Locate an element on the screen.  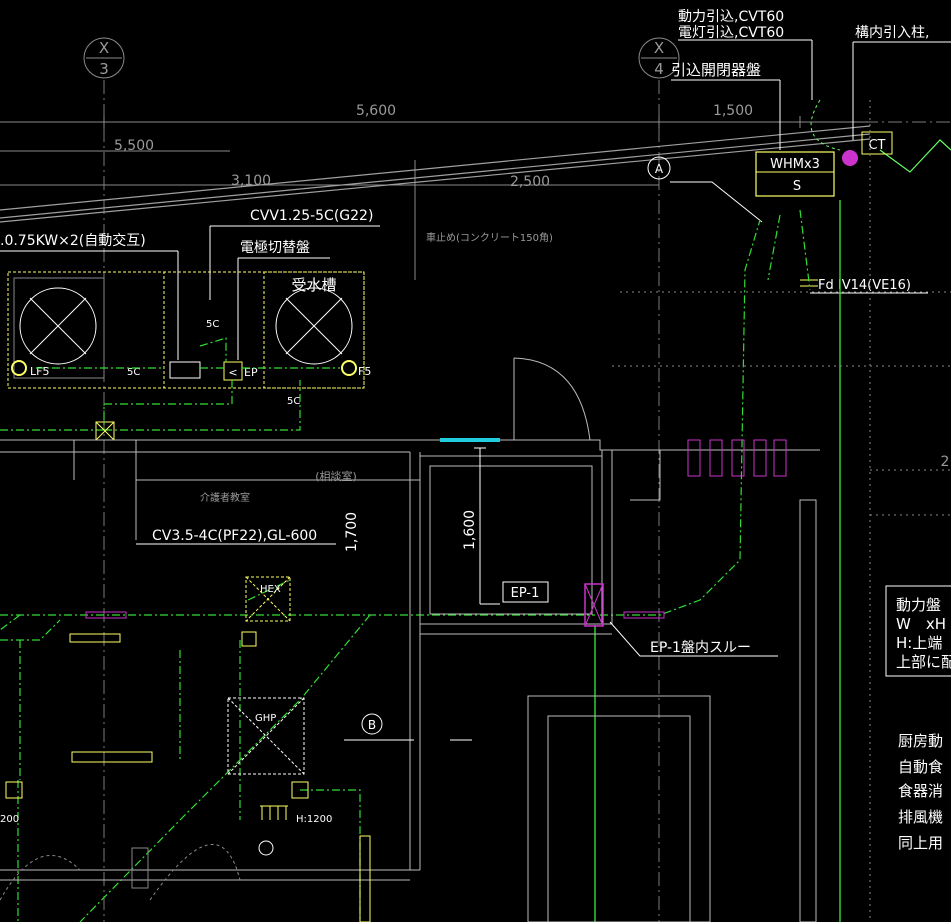
label-ep1-through: EP-1盤内スルー is located at coordinates (700, 648).